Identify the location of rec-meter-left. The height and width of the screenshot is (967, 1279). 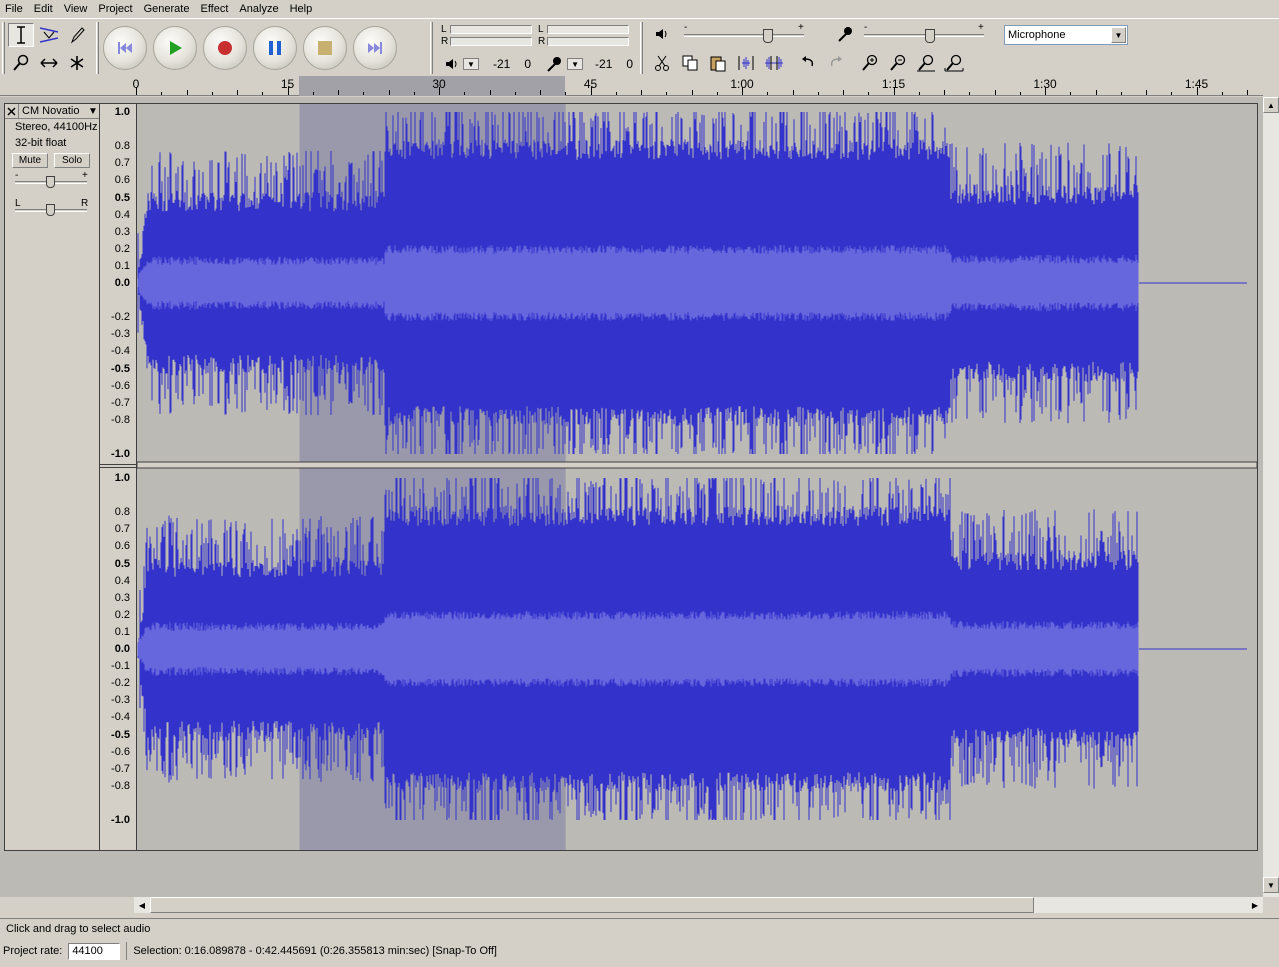
(588, 29).